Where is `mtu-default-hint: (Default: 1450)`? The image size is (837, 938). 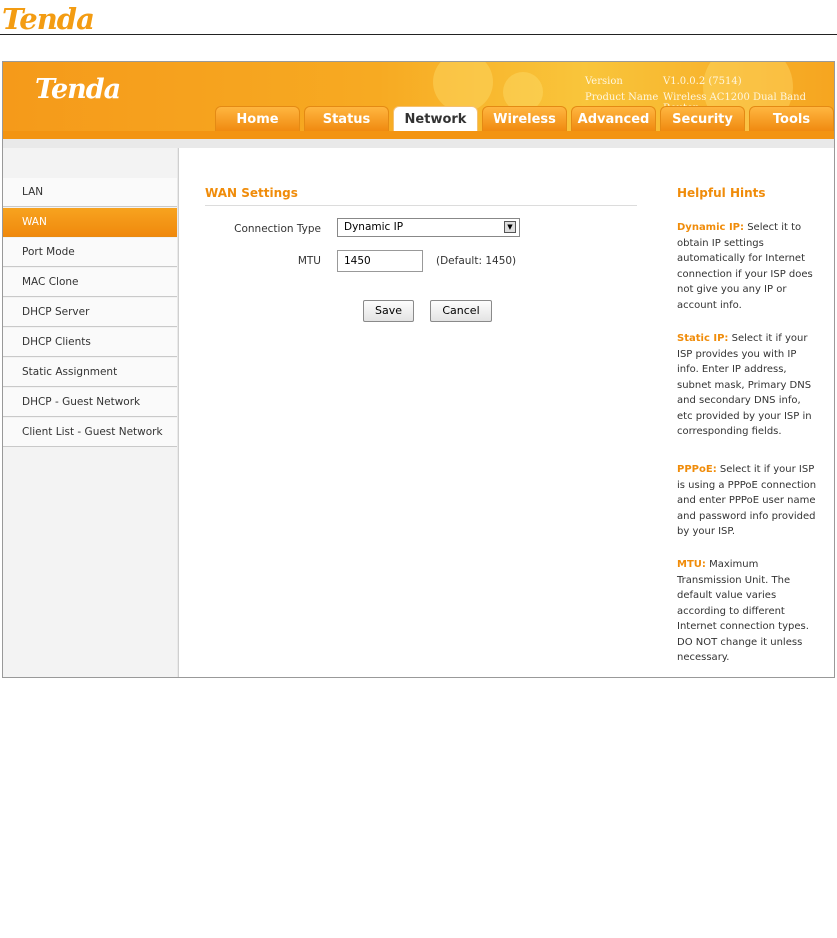 mtu-default-hint: (Default: 1450) is located at coordinates (476, 261).